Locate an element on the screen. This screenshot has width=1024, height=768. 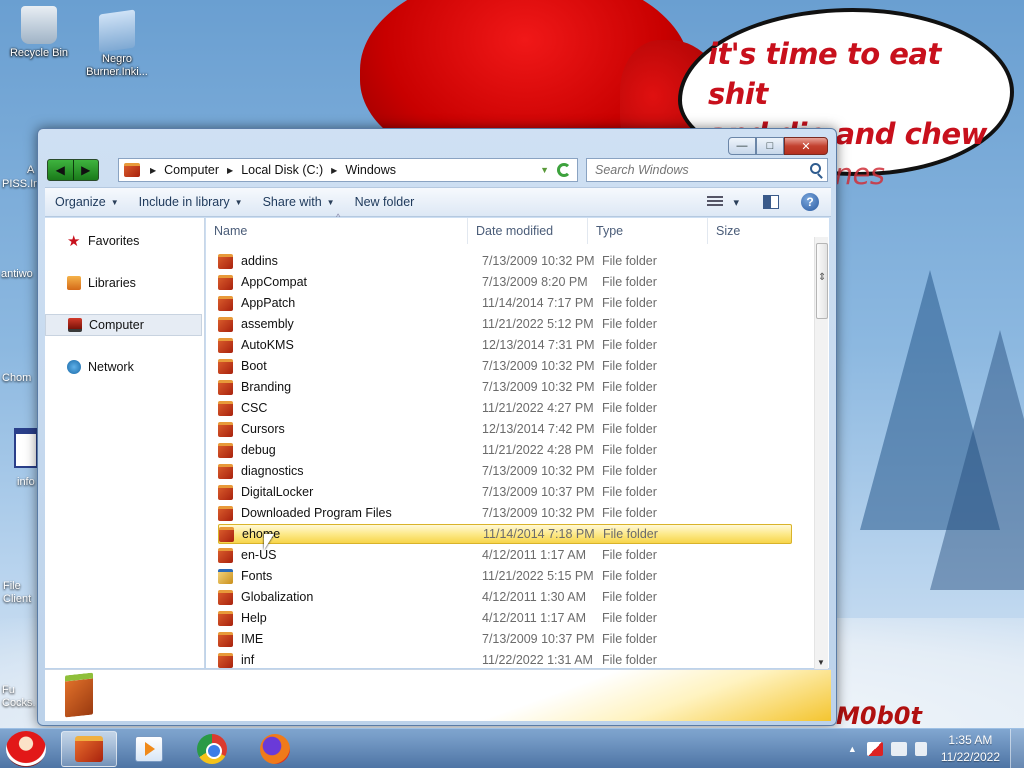
file-row: IME 7/13/2009 10:37 PM File folder is located at coordinates (505, 639).